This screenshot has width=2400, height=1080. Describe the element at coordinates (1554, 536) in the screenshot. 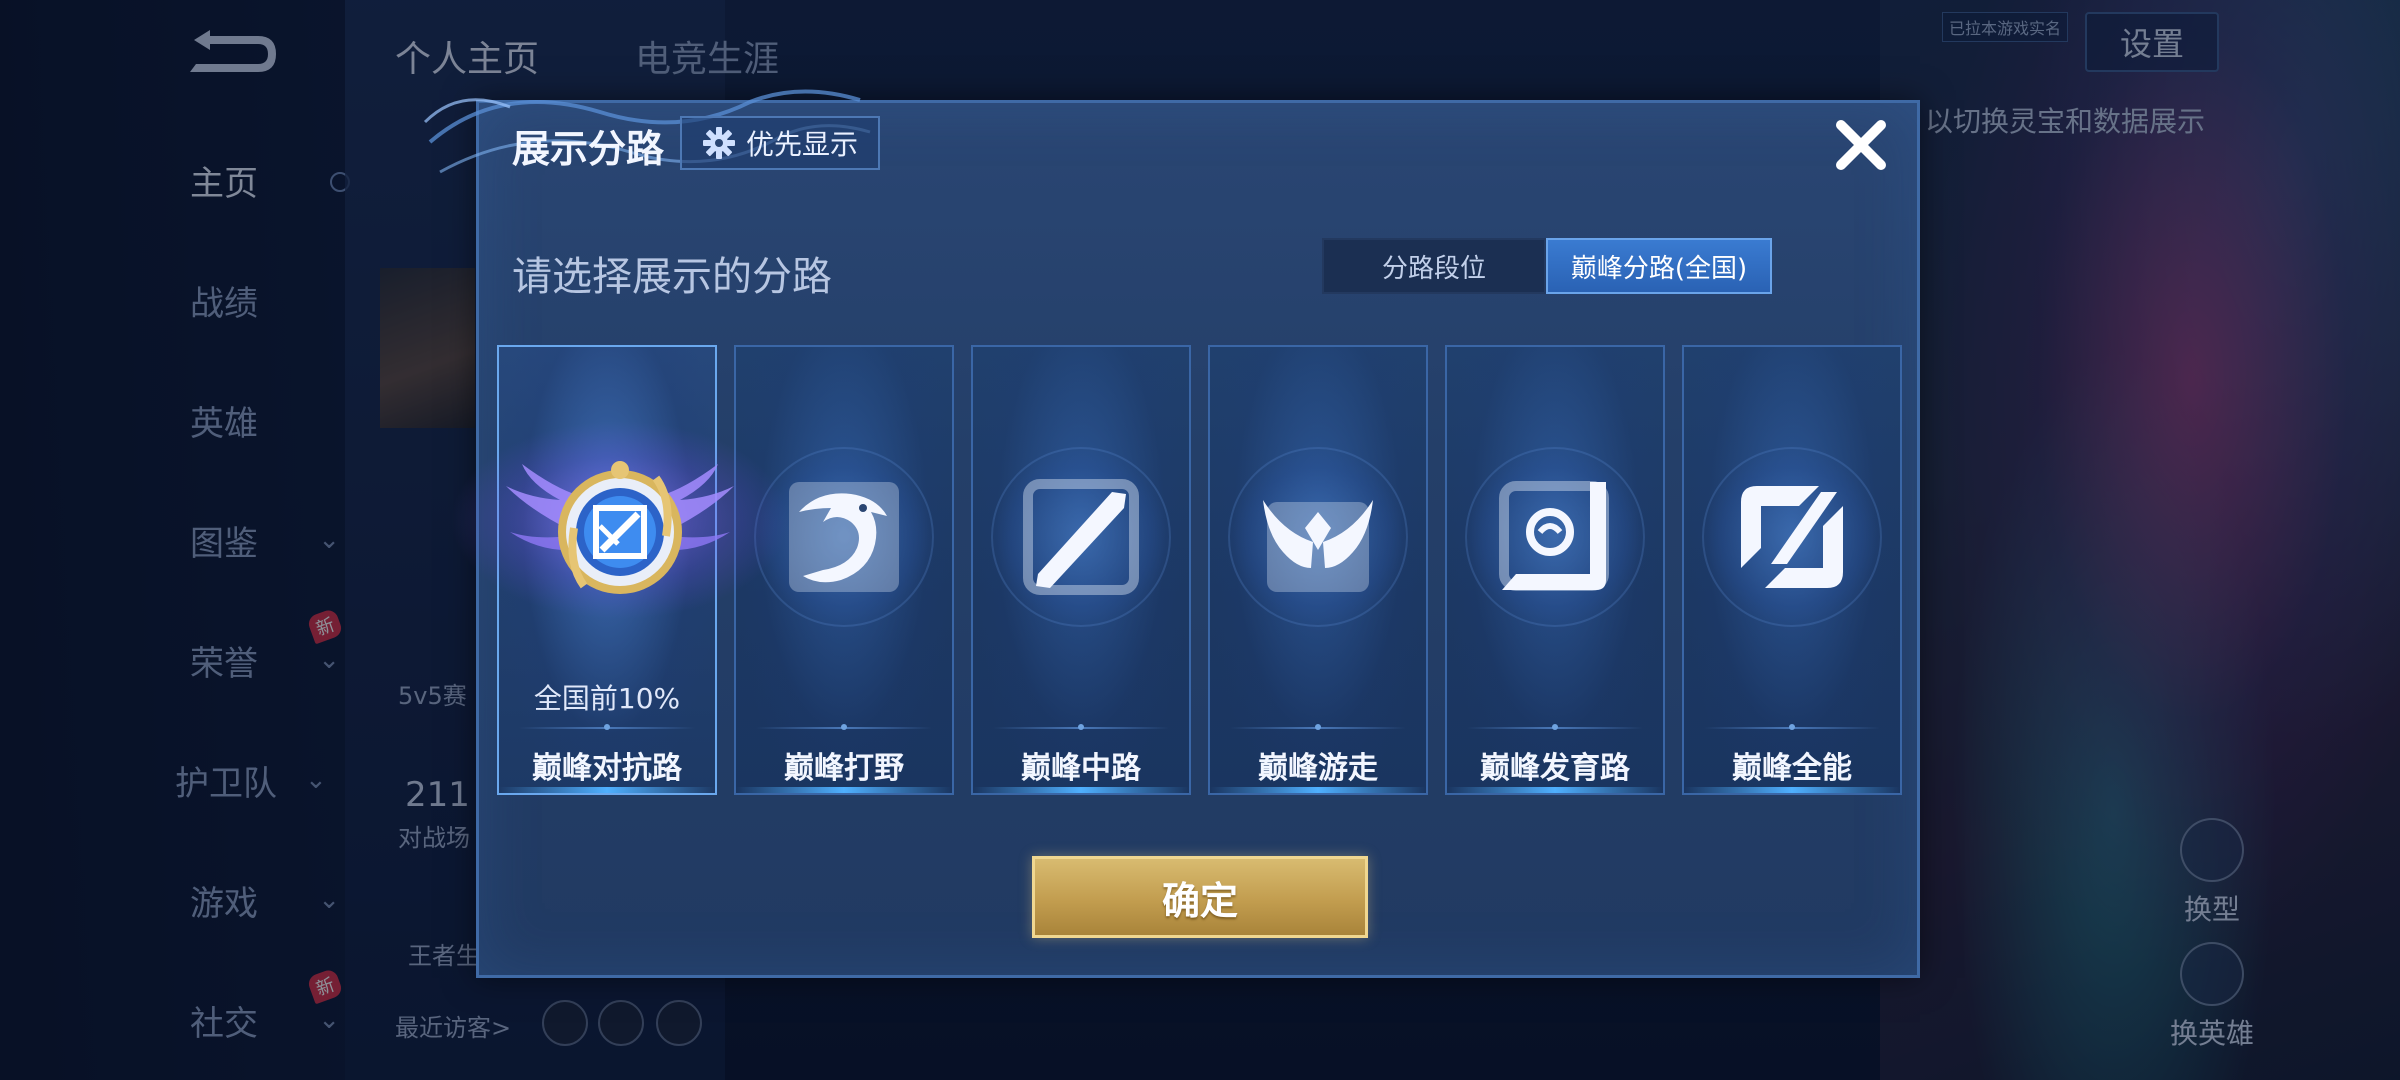

I see `adc-target-icon` at that location.